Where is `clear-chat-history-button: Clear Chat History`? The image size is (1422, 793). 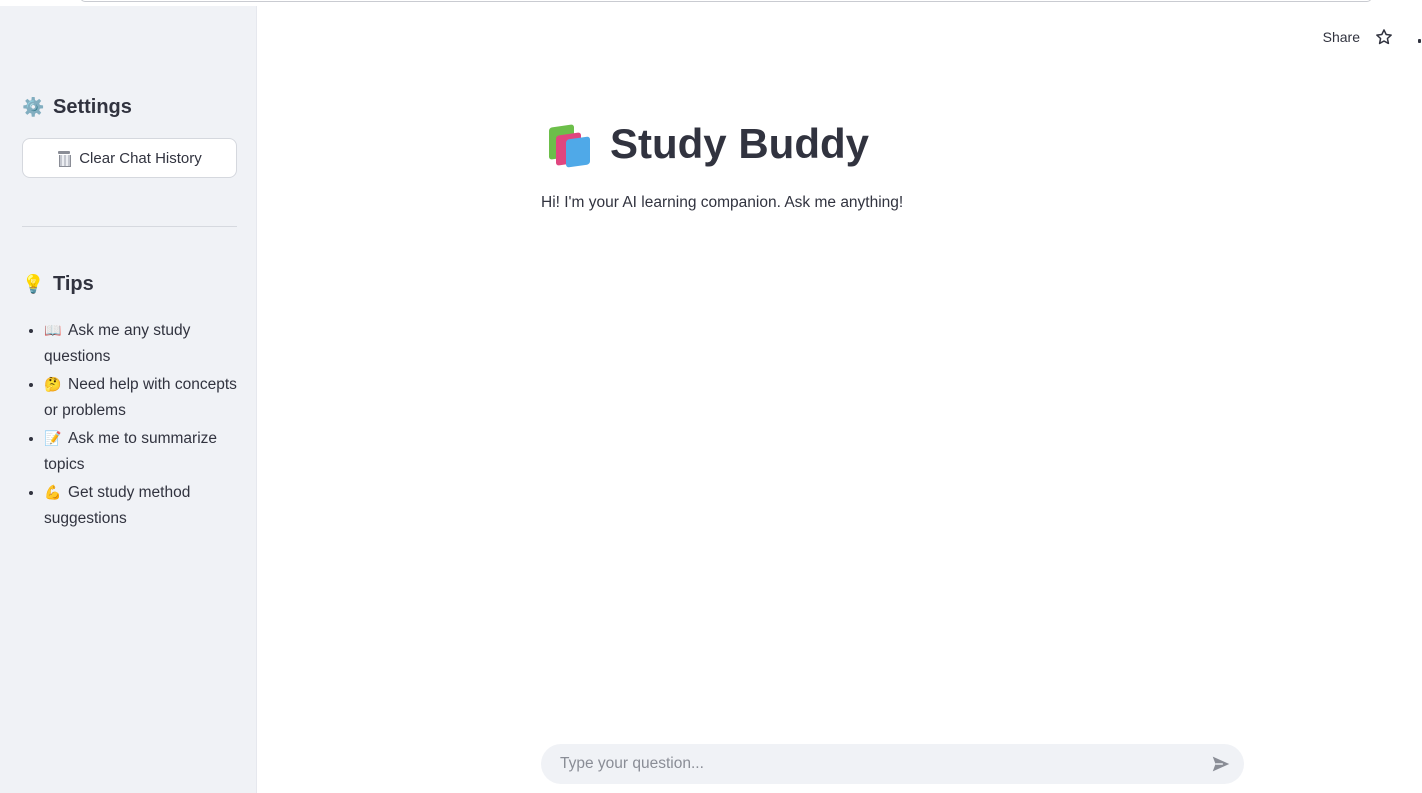 clear-chat-history-button: Clear Chat History is located at coordinates (129, 158).